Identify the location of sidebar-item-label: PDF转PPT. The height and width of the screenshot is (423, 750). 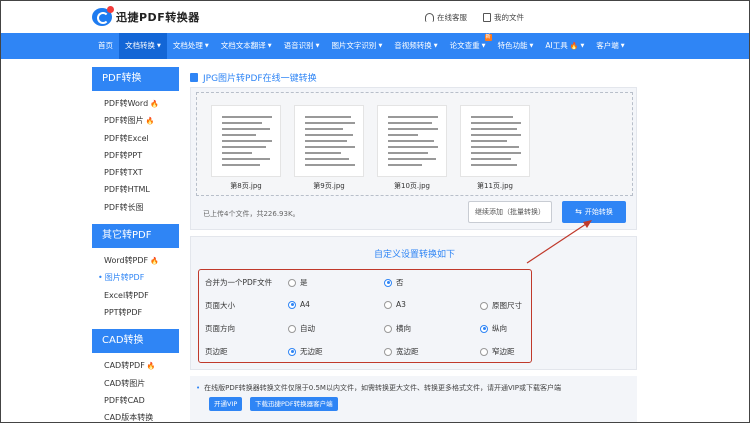
(123, 155).